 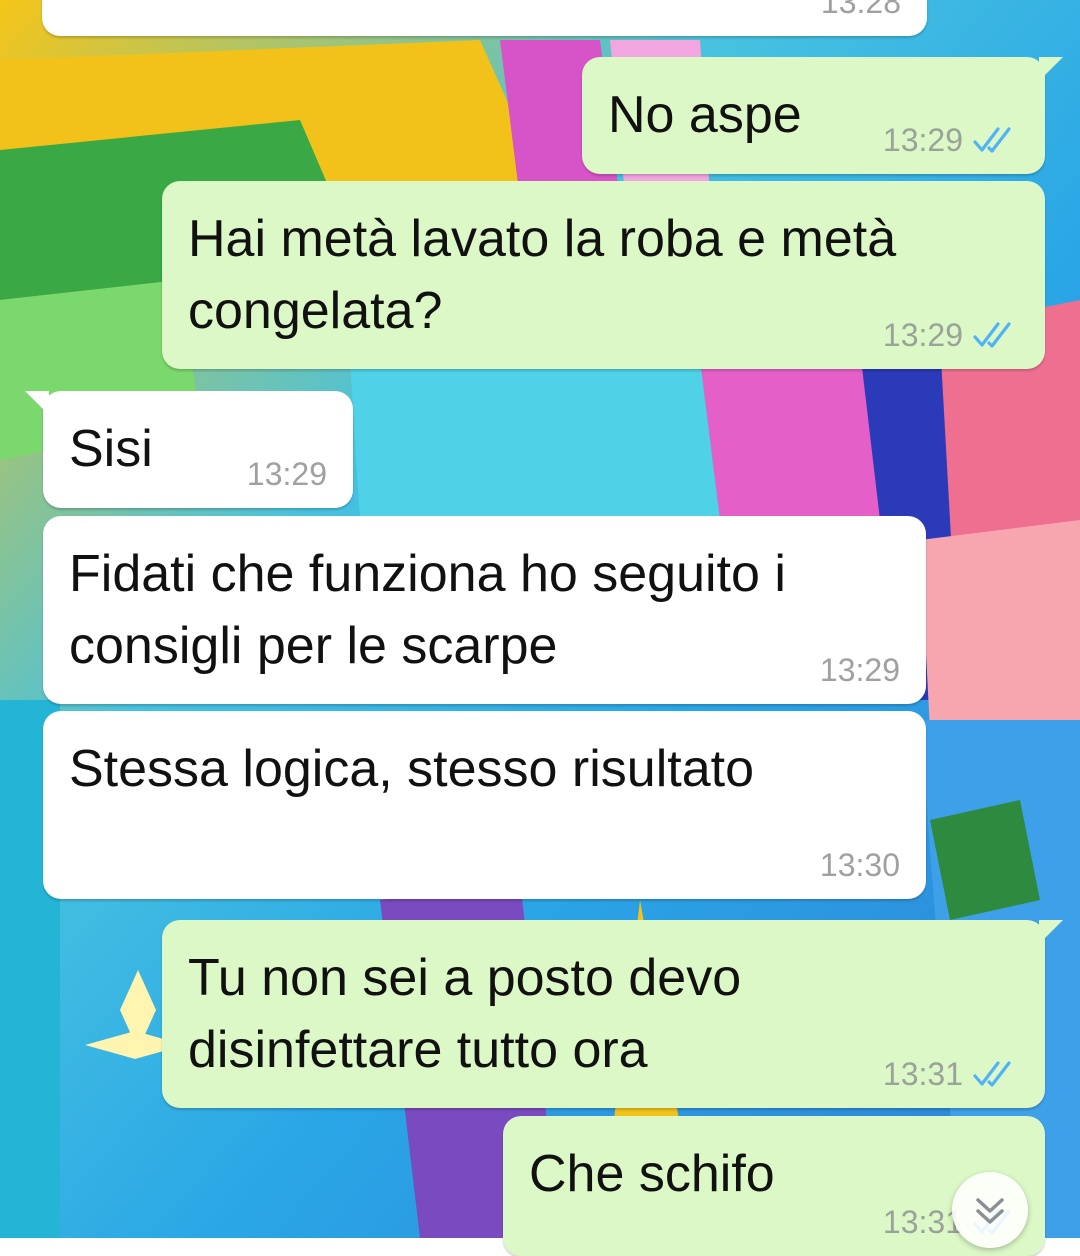 I want to click on scroll-to-bottom-button, so click(x=990, y=1210).